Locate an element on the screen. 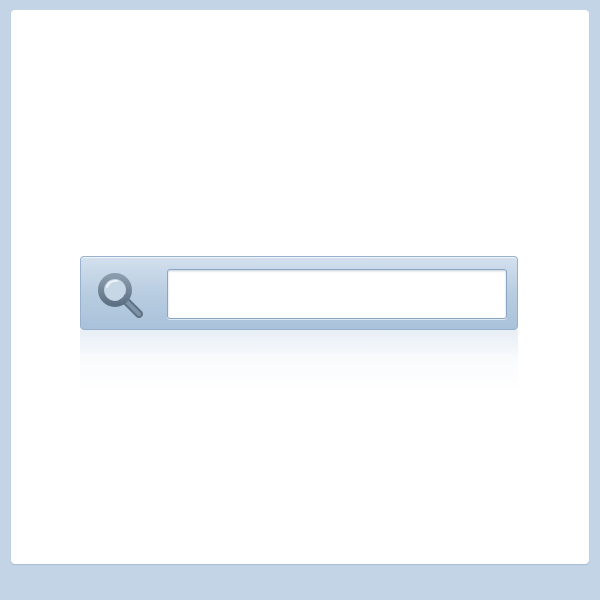 The image size is (600, 600). search-bar-reflection is located at coordinates (299, 361).